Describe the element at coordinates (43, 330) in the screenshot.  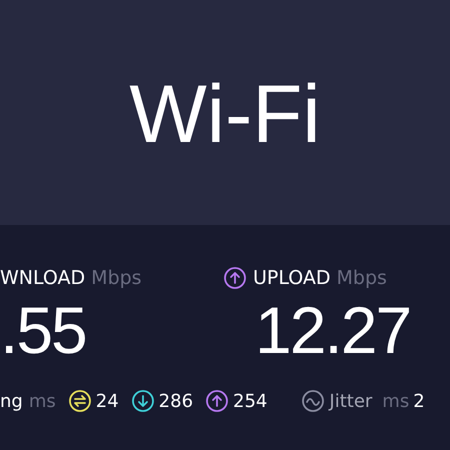
I see `speed-value: .55` at that location.